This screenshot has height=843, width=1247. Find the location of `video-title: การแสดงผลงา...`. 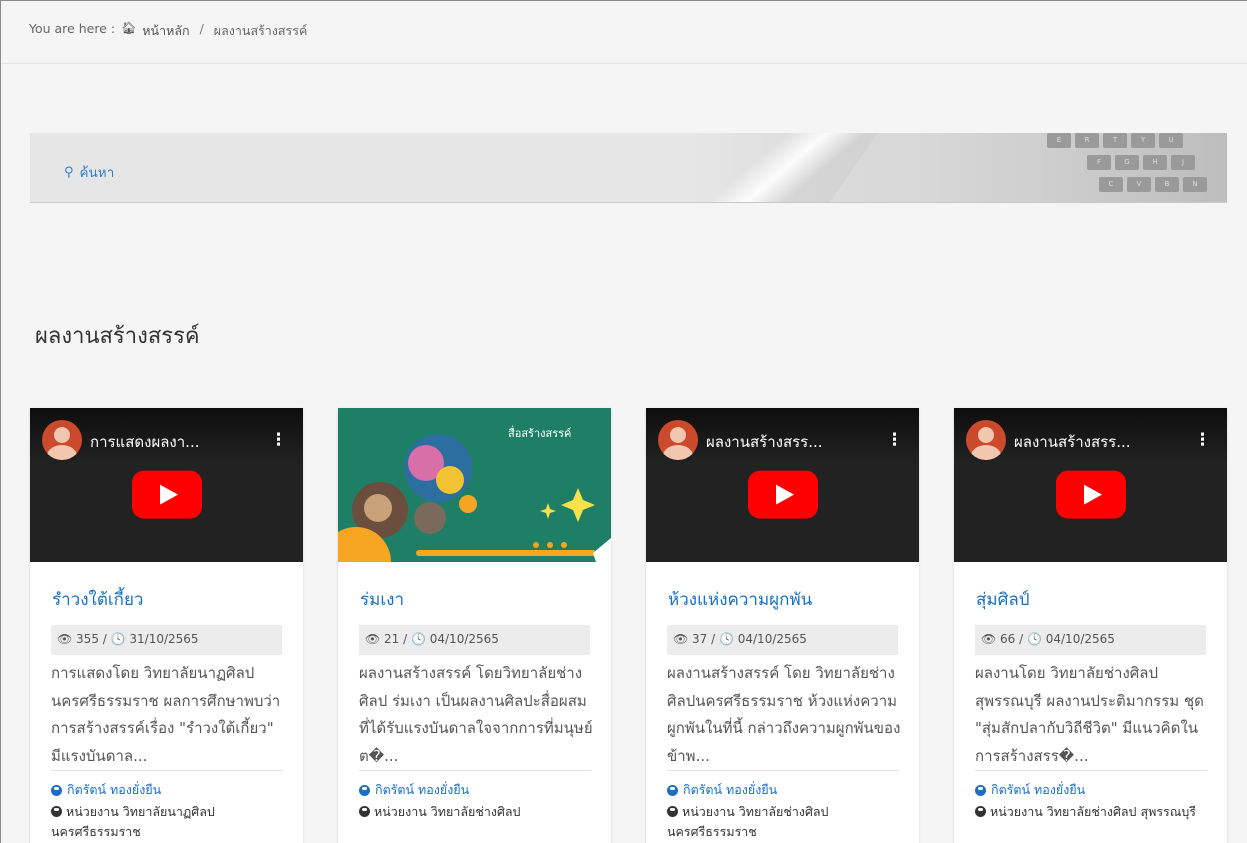

video-title: การแสดงผลงา... is located at coordinates (145, 442).